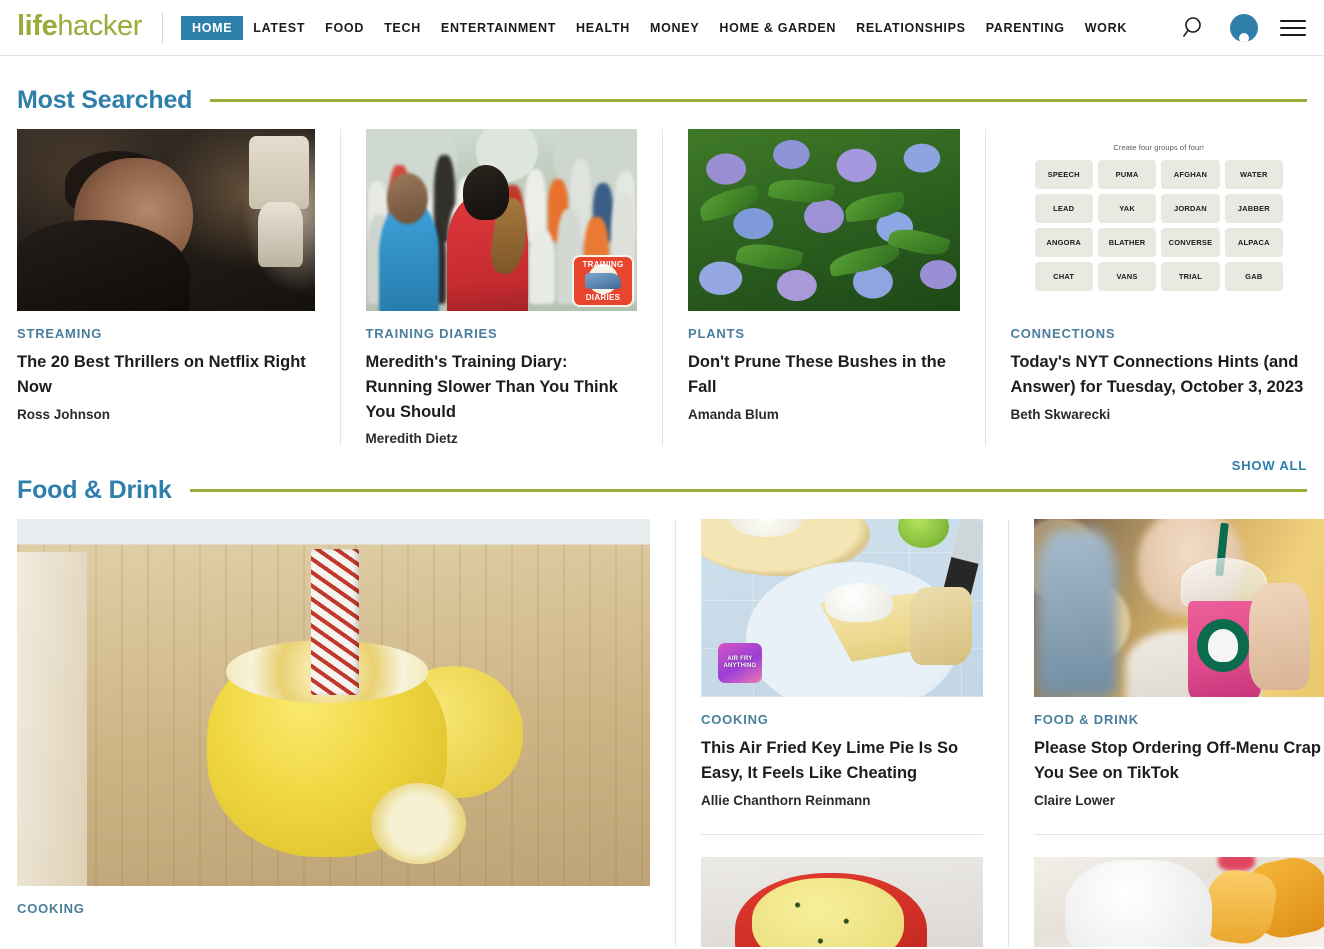 Image resolution: width=1324 pixels, height=949 pixels. Describe the element at coordinates (1253, 174) in the screenshot. I see `connections-tile: WATER` at that location.